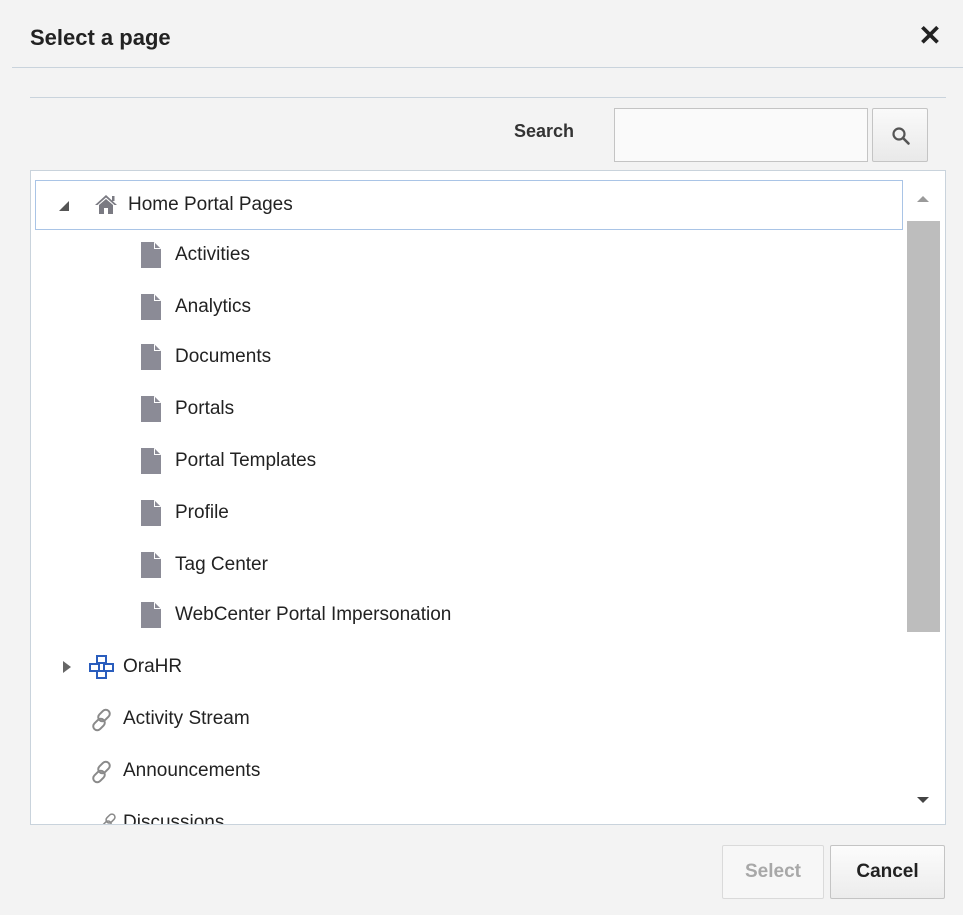 The height and width of the screenshot is (915, 963). Describe the element at coordinates (741, 135) in the screenshot. I see `search-input` at that location.